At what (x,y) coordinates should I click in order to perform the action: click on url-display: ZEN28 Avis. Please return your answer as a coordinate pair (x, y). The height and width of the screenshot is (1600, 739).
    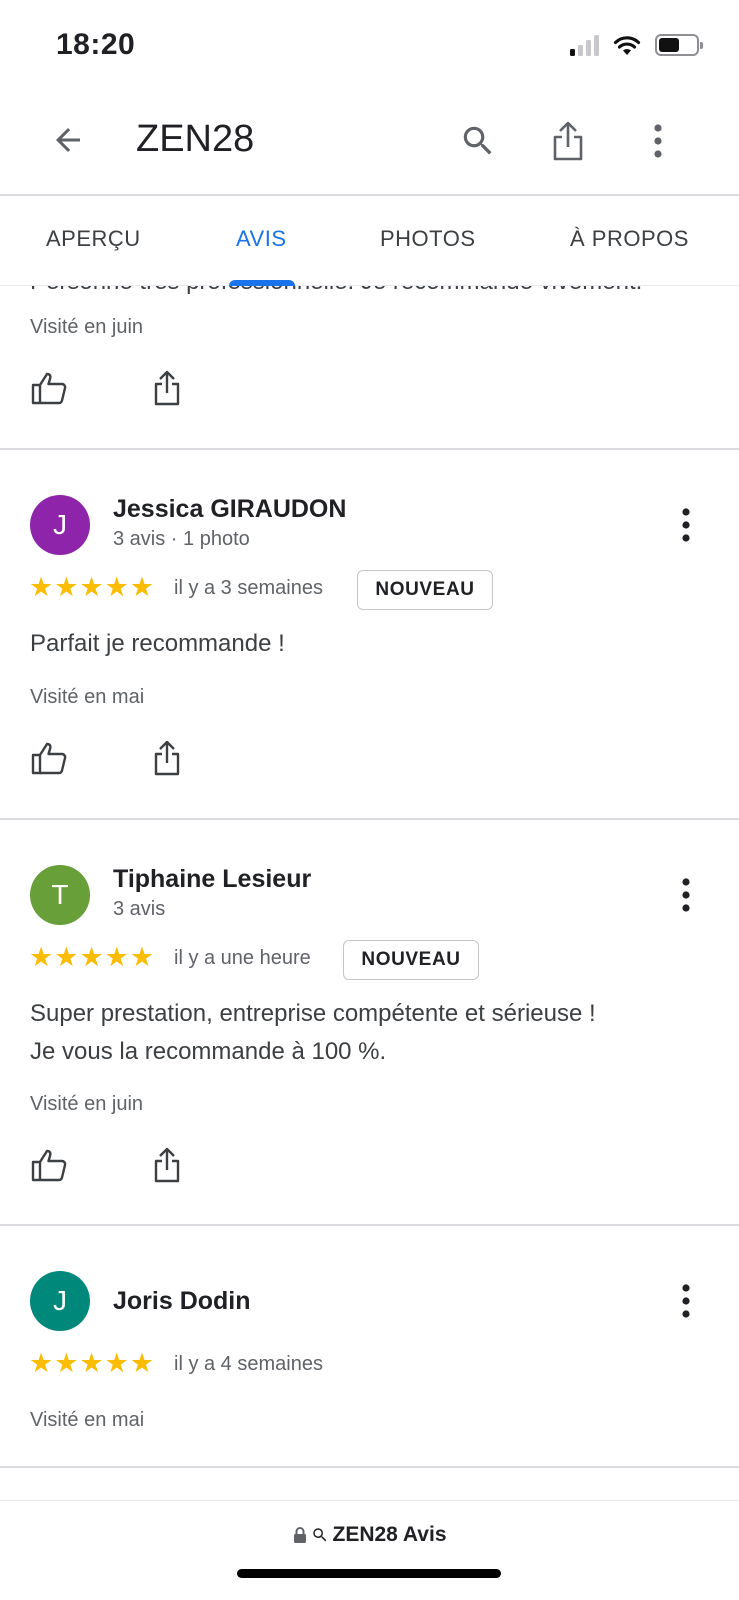
    Looking at the image, I should click on (369, 1535).